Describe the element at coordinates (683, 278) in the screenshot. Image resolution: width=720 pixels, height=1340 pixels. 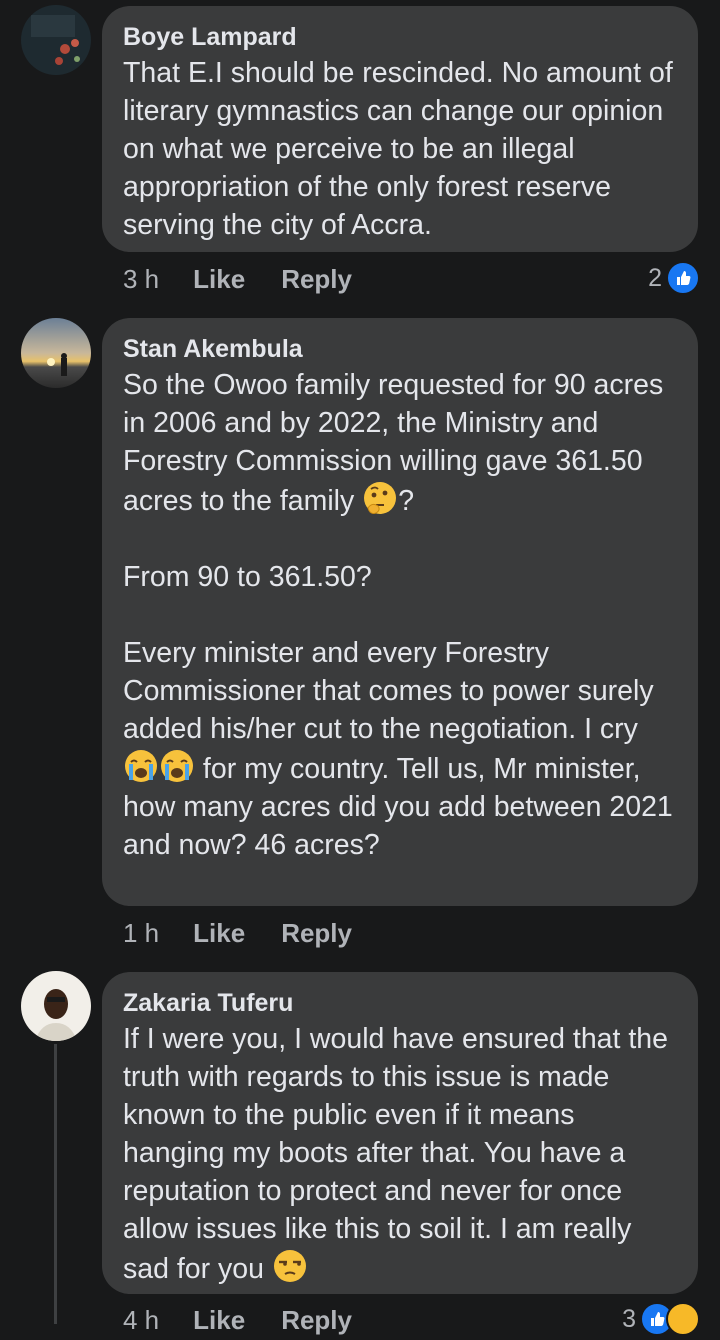
I see `like-icon` at that location.